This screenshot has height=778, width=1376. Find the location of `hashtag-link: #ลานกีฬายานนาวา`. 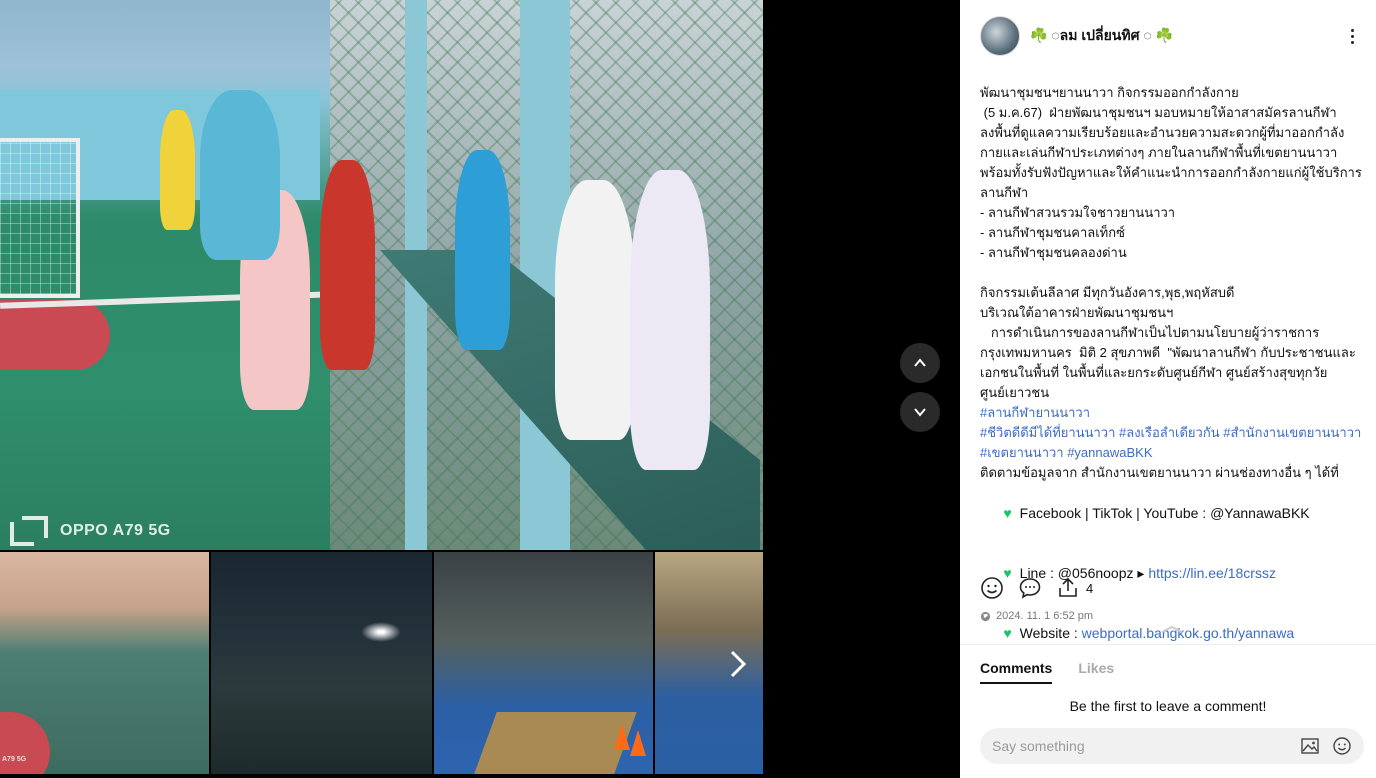

hashtag-link: #ลานกีฬายานนาวา is located at coordinates (1173, 413).